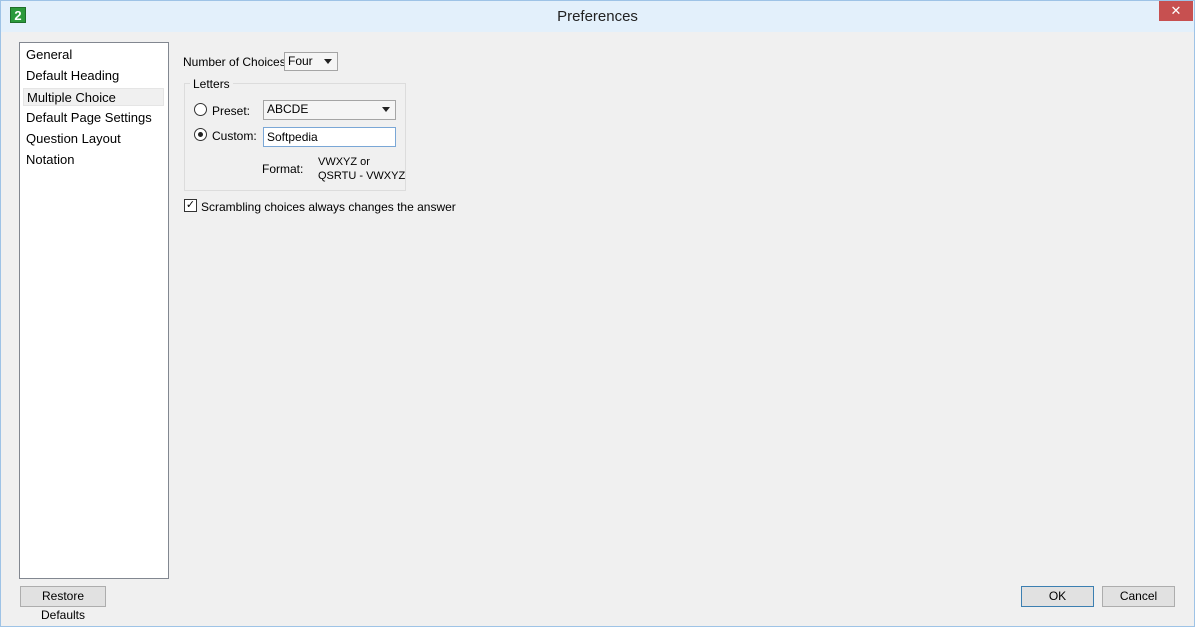 This screenshot has width=1195, height=627. What do you see at coordinates (190, 205) in the screenshot?
I see `scramble-checkbox: ✓` at bounding box center [190, 205].